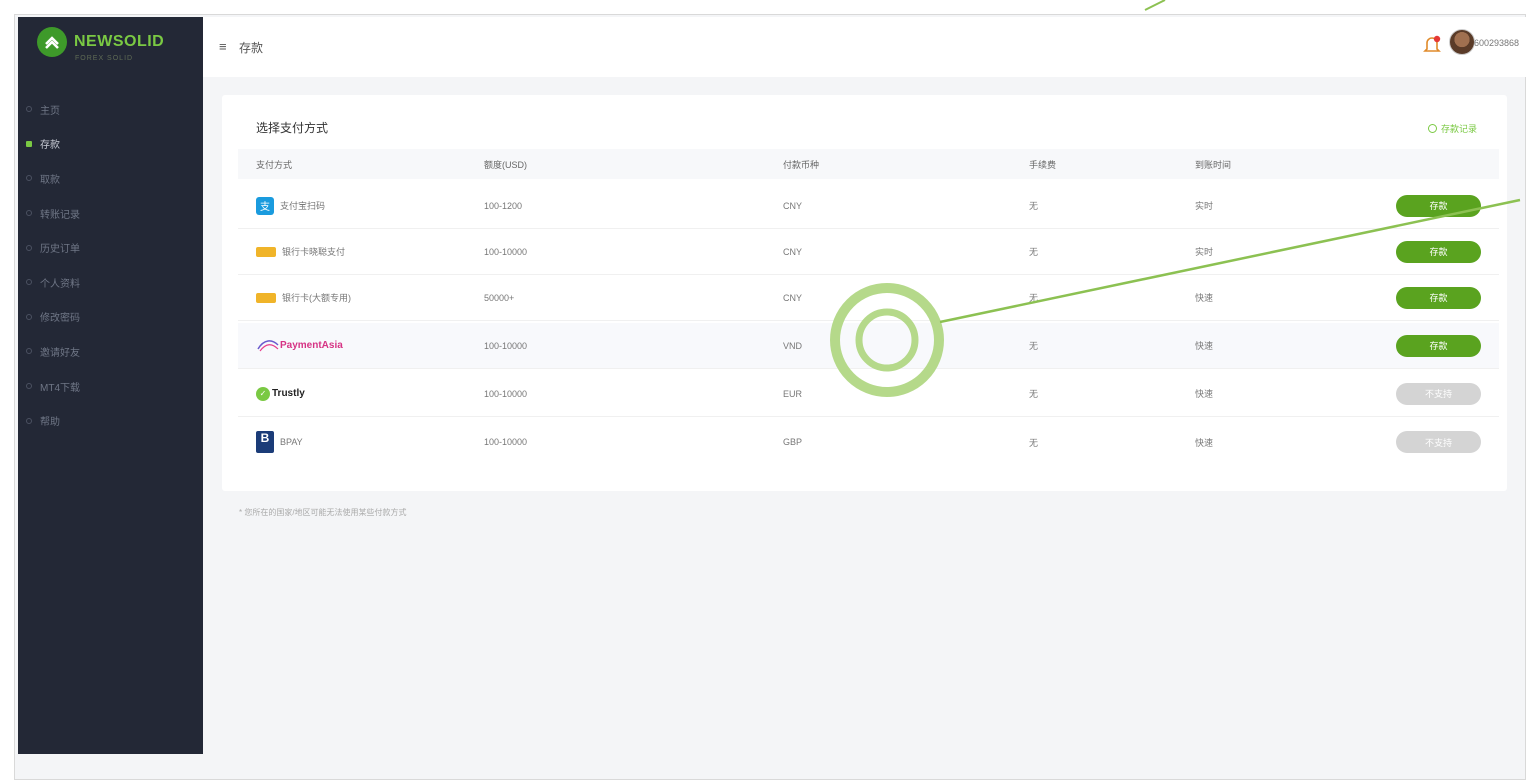 This screenshot has width=1527, height=782. What do you see at coordinates (60, 215) in the screenshot?
I see `sidebar-item-label: 转账记录` at bounding box center [60, 215].